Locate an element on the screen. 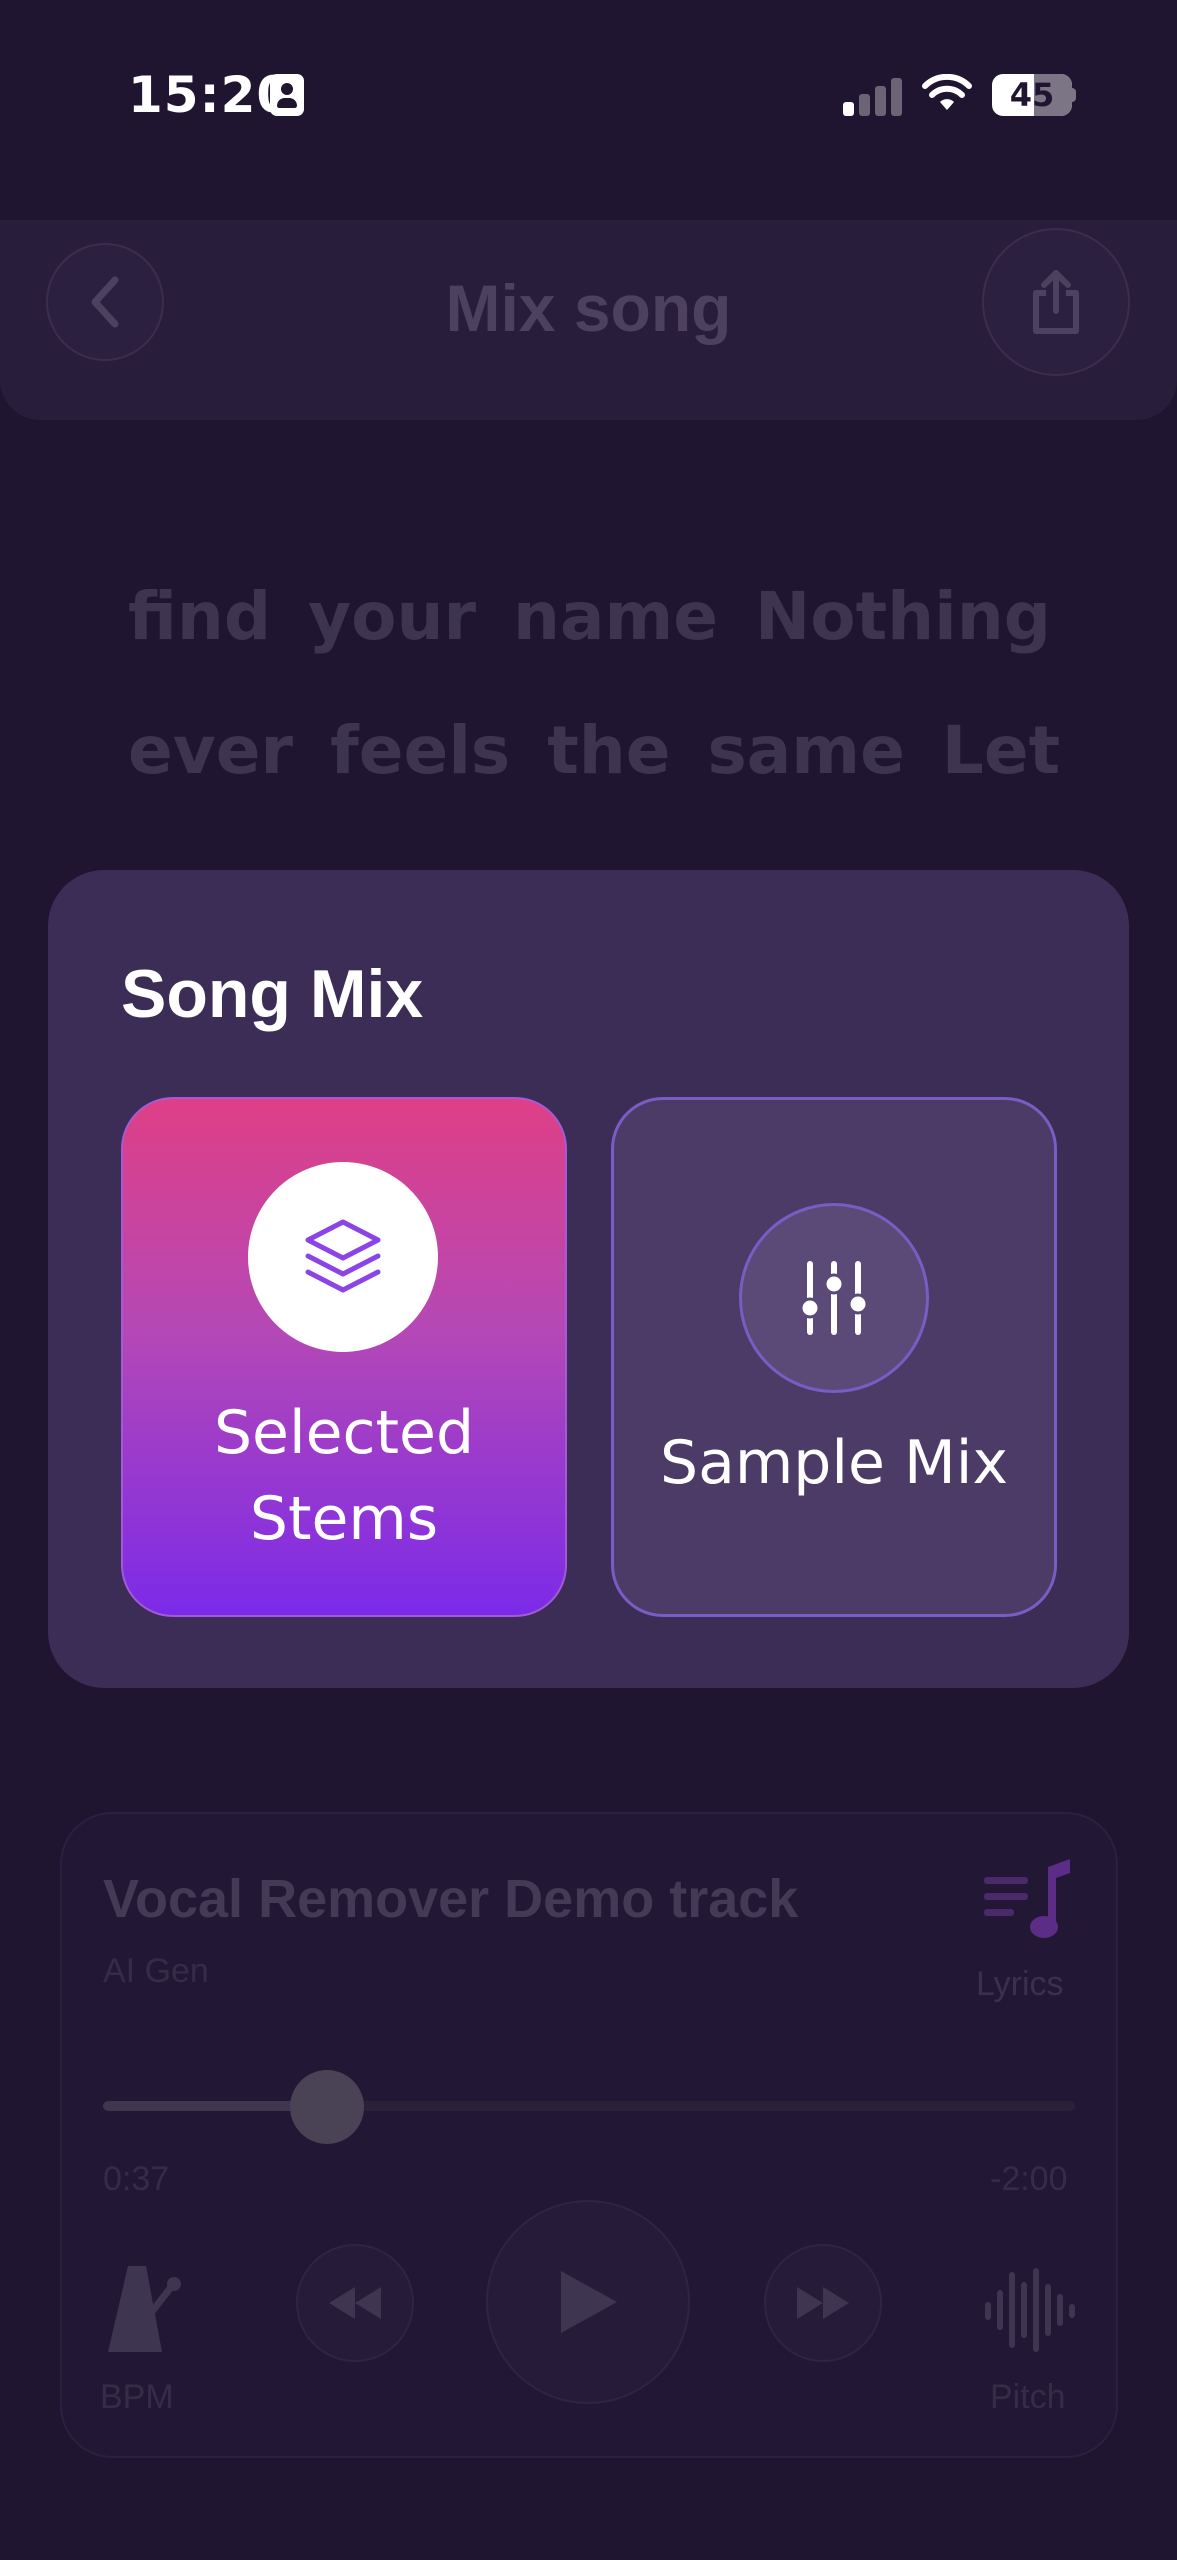 The image size is (1177, 2560). sample-mix-icon-badge is located at coordinates (834, 1298).